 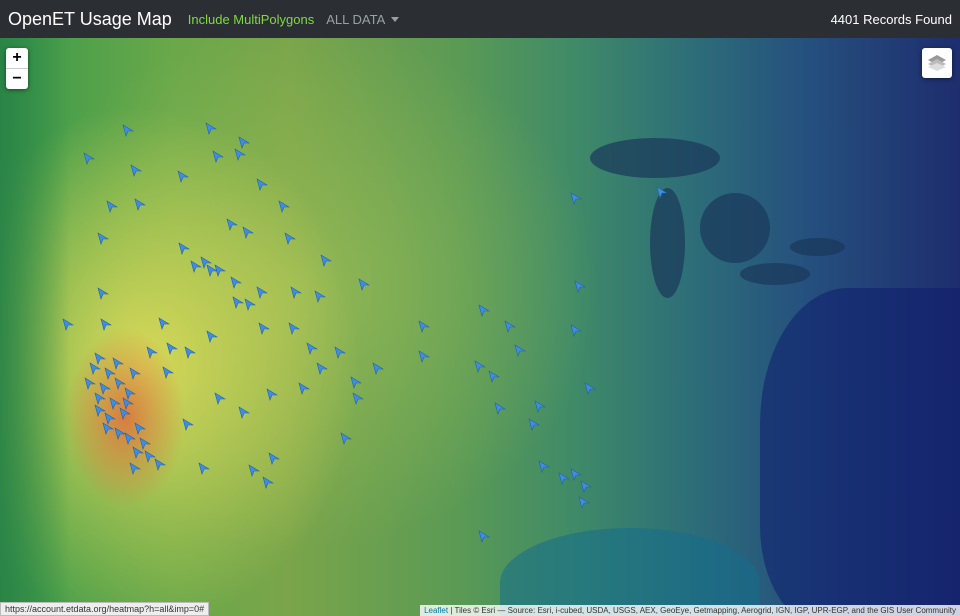 I want to click on lake-superior, so click(x=655, y=158).